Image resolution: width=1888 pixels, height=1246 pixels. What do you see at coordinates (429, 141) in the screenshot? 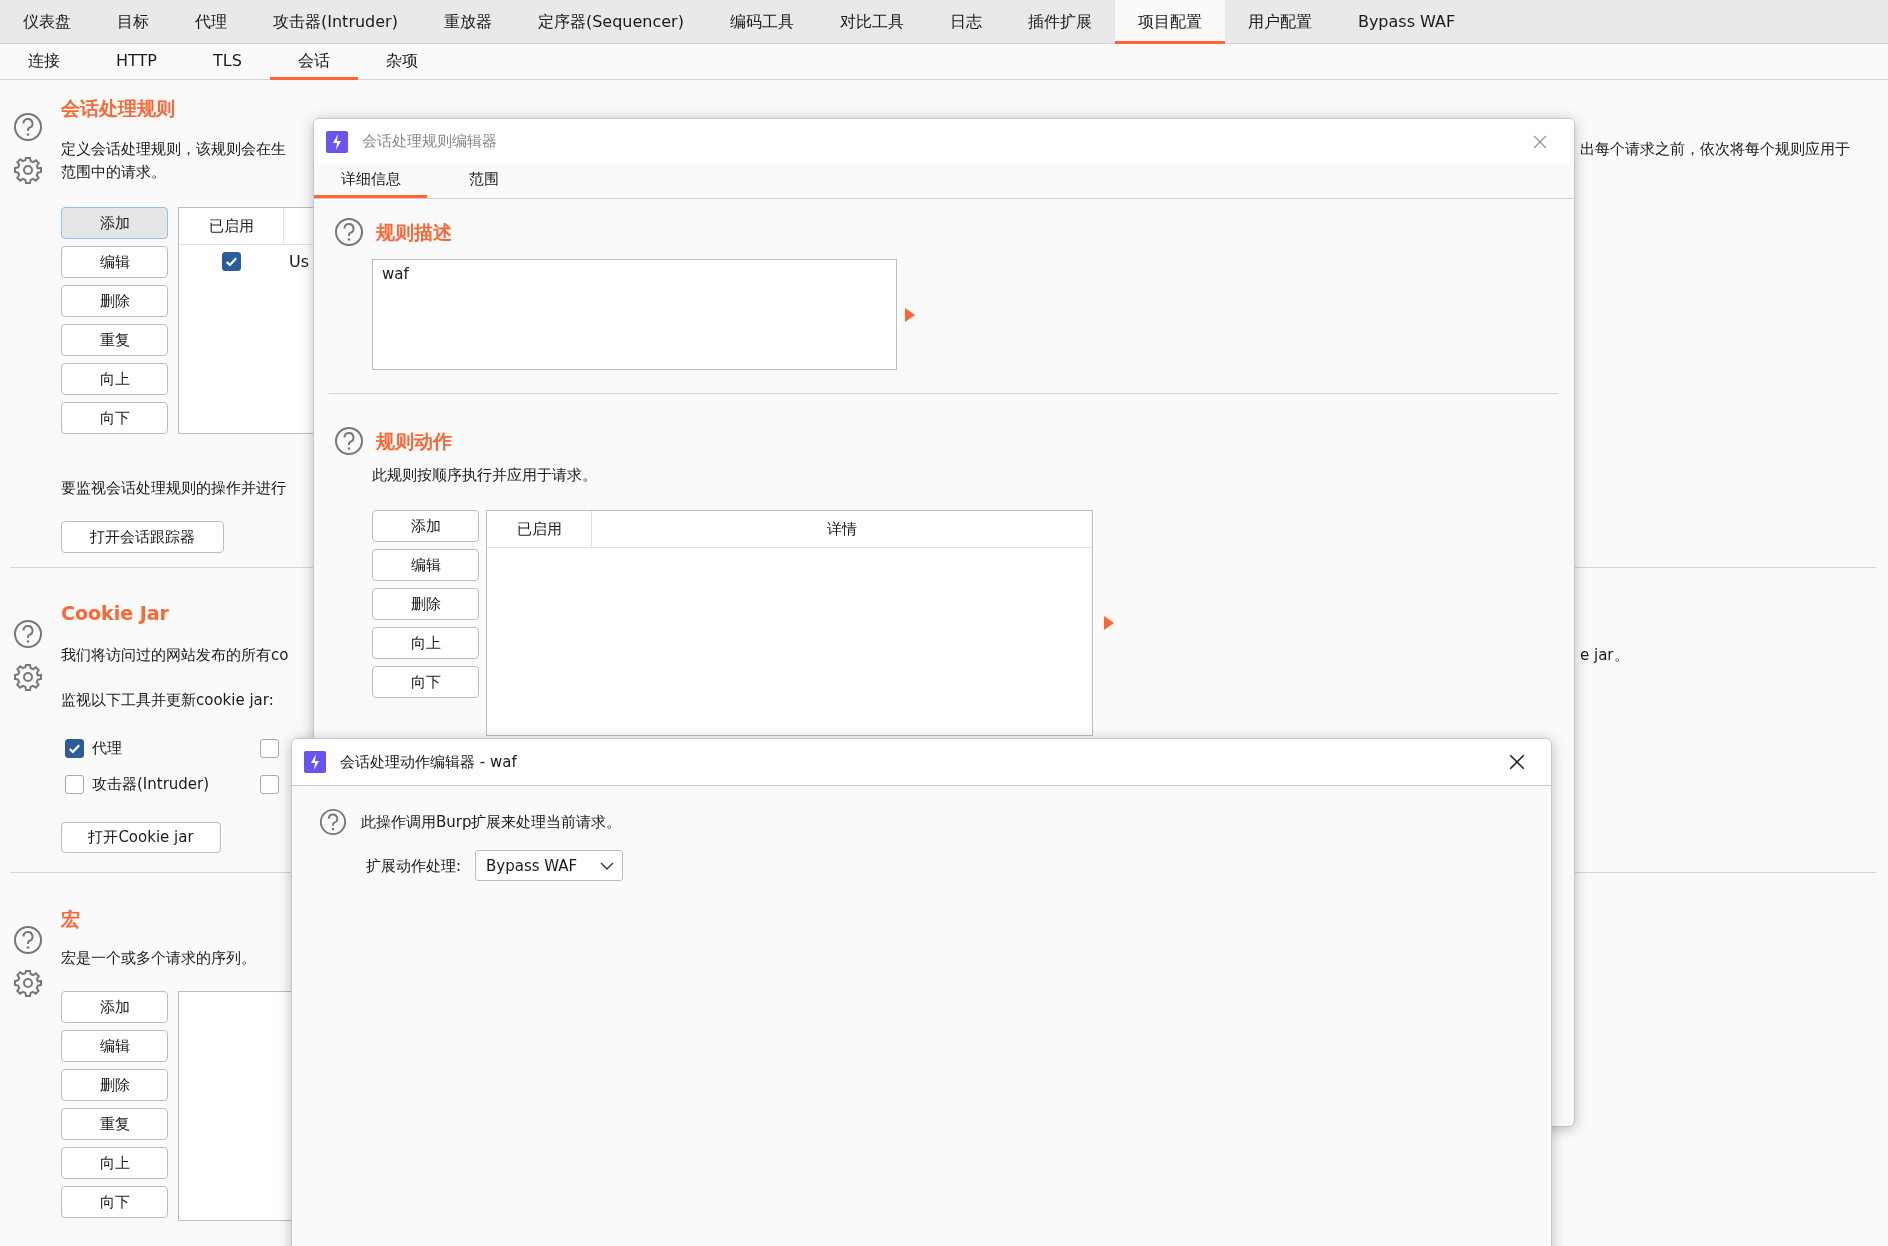
I see `window-title: 会话处理规则编辑器` at bounding box center [429, 141].